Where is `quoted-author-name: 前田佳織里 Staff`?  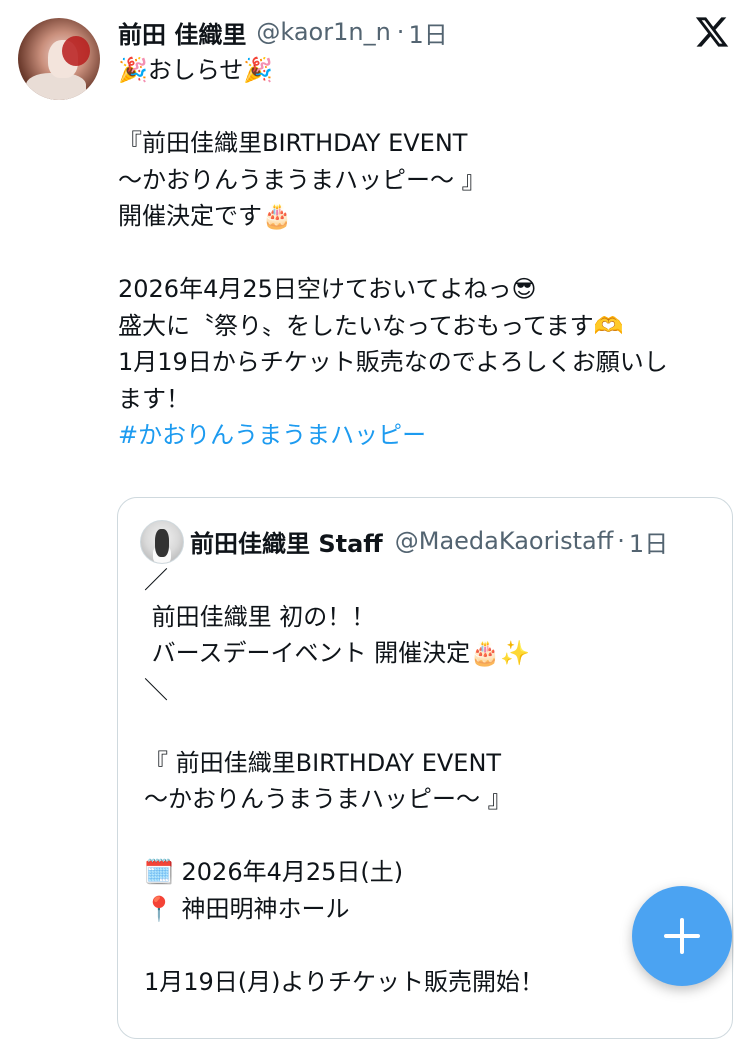
quoted-author-name: 前田佳織里 Staff is located at coordinates (286, 543).